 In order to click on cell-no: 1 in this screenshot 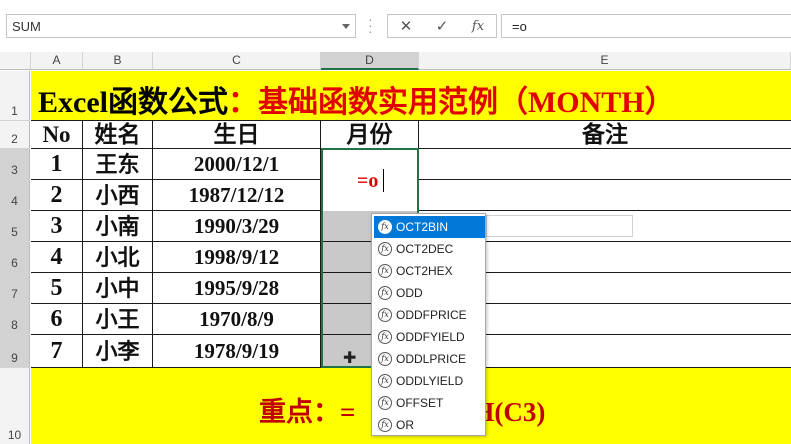, I will do `click(57, 164)`.